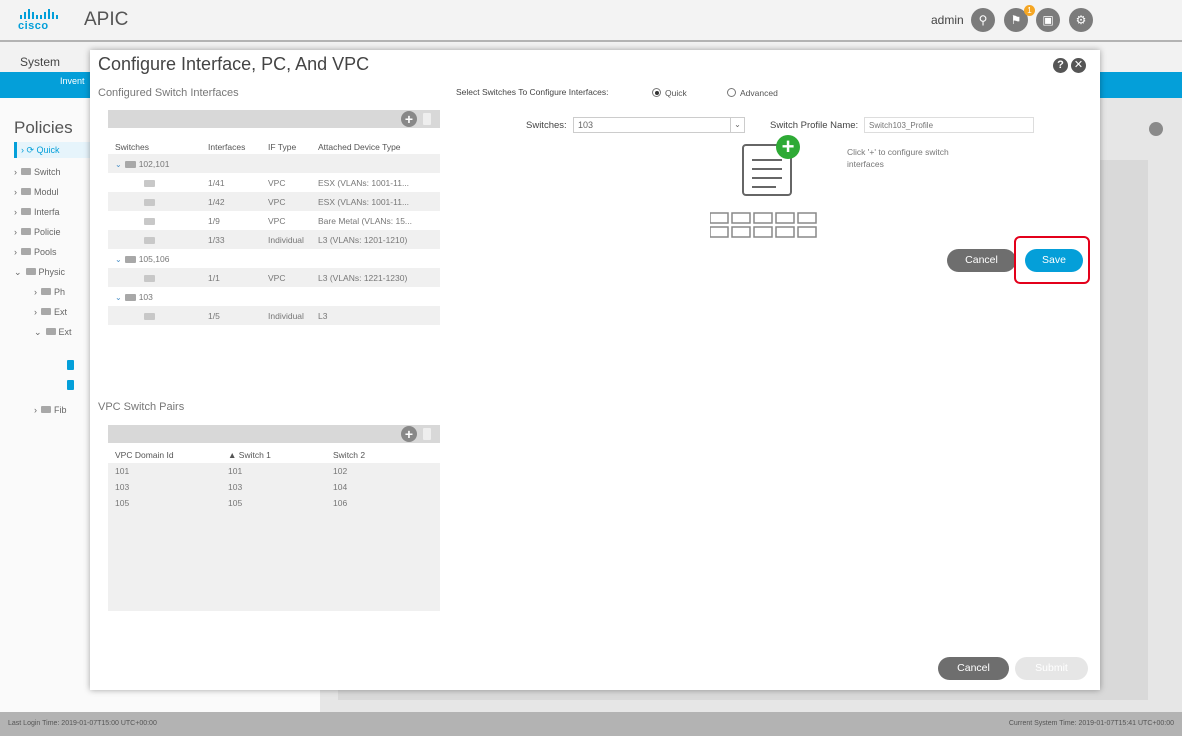  I want to click on add-switch-plus-icon: +, so click(788, 147).